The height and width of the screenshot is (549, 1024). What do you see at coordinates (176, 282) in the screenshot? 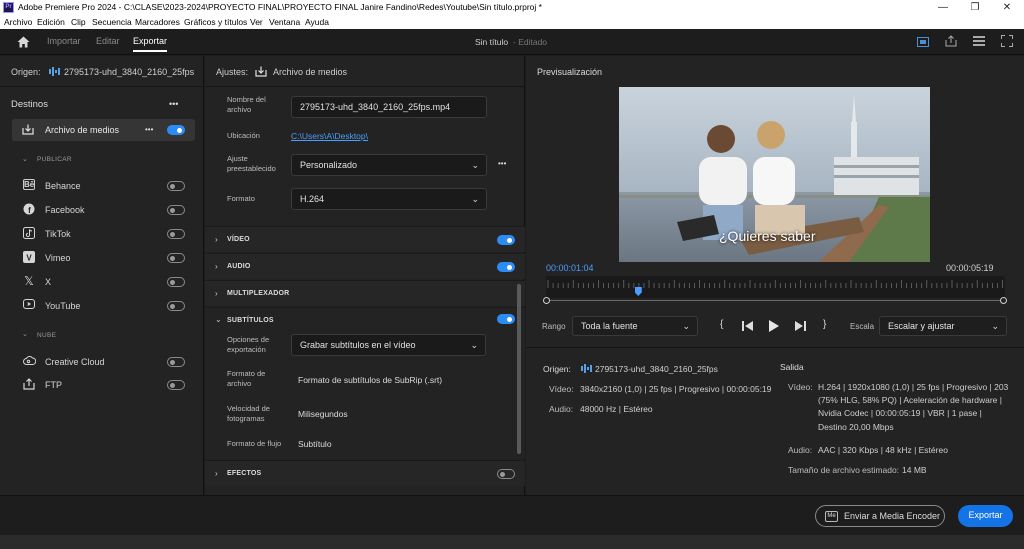
I see `x-toggle` at bounding box center [176, 282].